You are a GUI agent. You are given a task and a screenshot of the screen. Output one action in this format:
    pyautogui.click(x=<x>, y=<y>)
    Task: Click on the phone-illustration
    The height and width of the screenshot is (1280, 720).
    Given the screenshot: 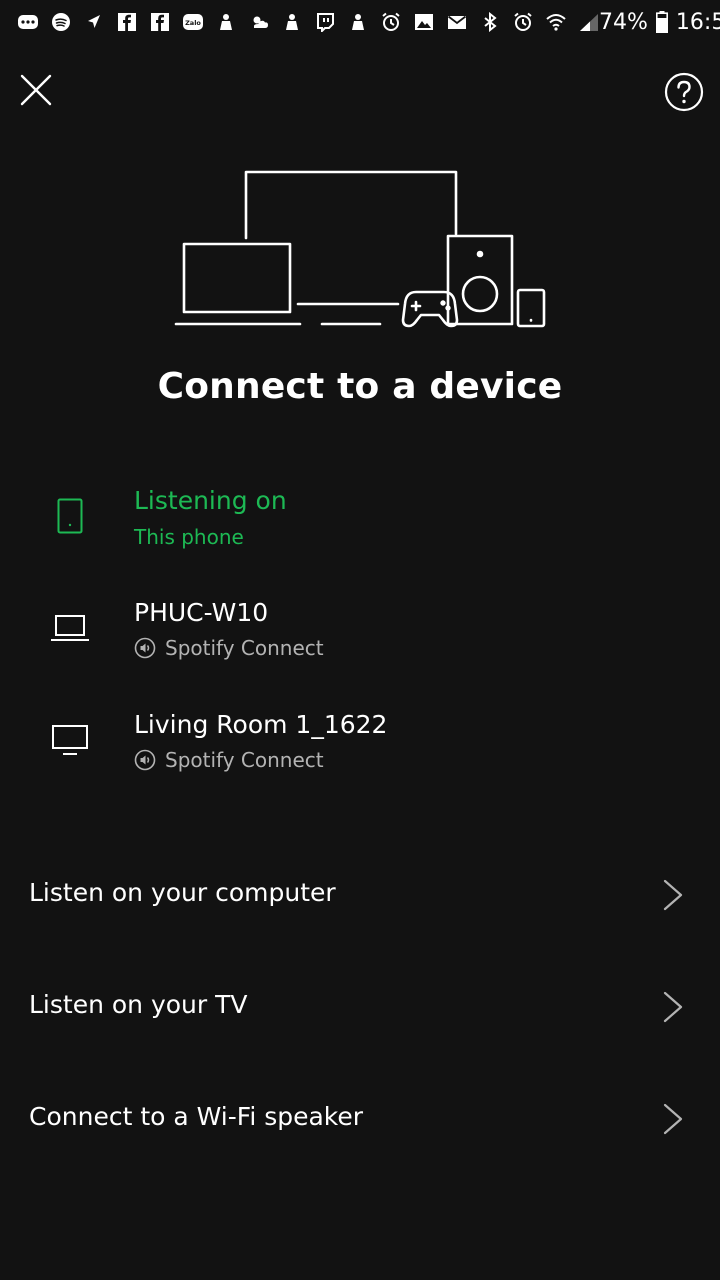 What is the action you would take?
    pyautogui.click(x=531, y=308)
    